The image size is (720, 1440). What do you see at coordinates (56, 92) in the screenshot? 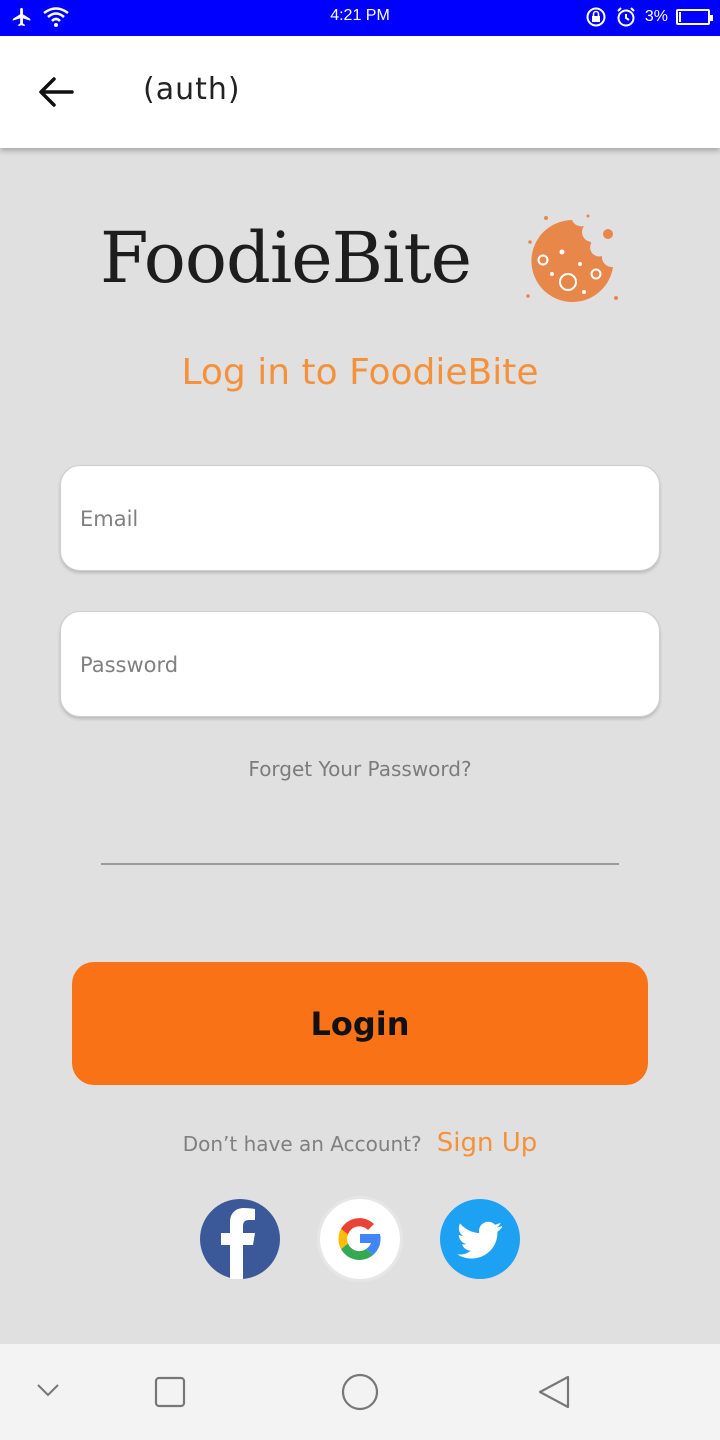
I see `back-arrow-icon` at bounding box center [56, 92].